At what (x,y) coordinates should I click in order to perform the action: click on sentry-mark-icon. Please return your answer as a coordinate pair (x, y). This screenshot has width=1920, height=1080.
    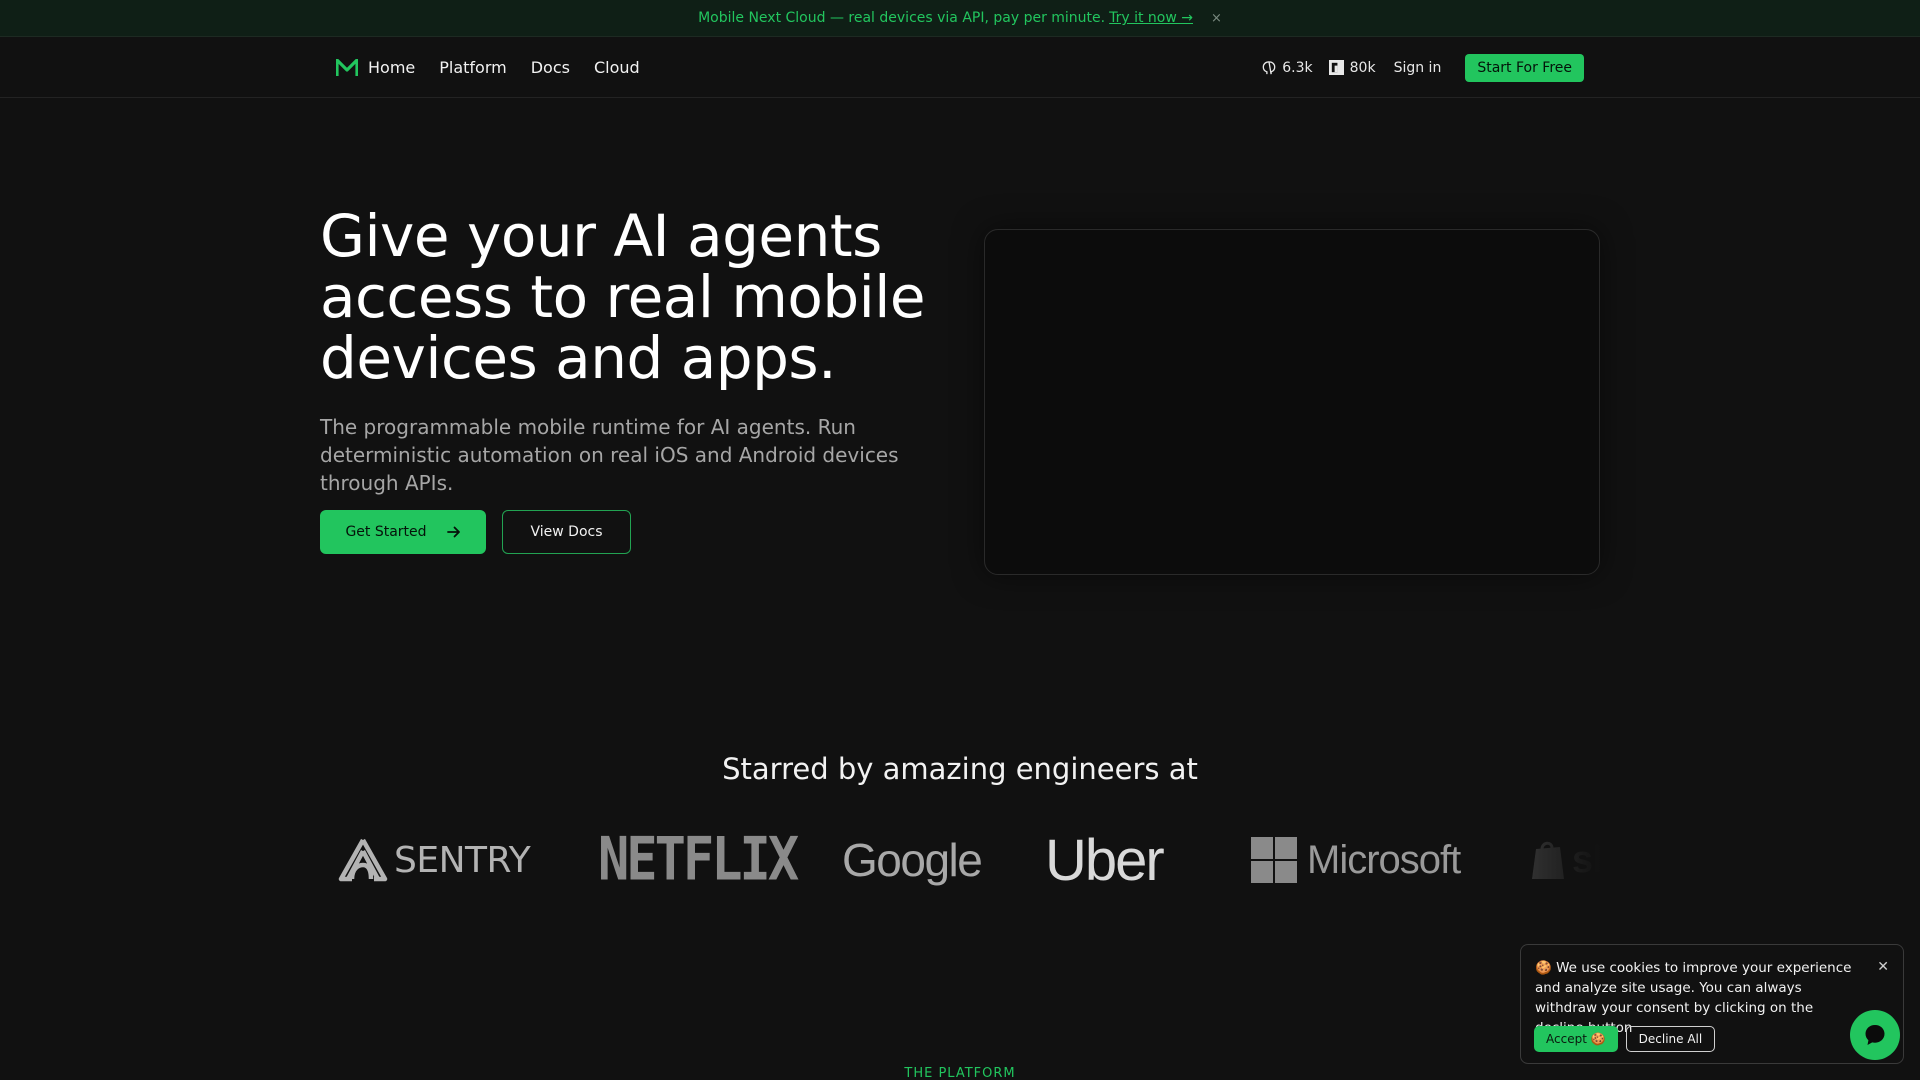
    Looking at the image, I should click on (363, 860).